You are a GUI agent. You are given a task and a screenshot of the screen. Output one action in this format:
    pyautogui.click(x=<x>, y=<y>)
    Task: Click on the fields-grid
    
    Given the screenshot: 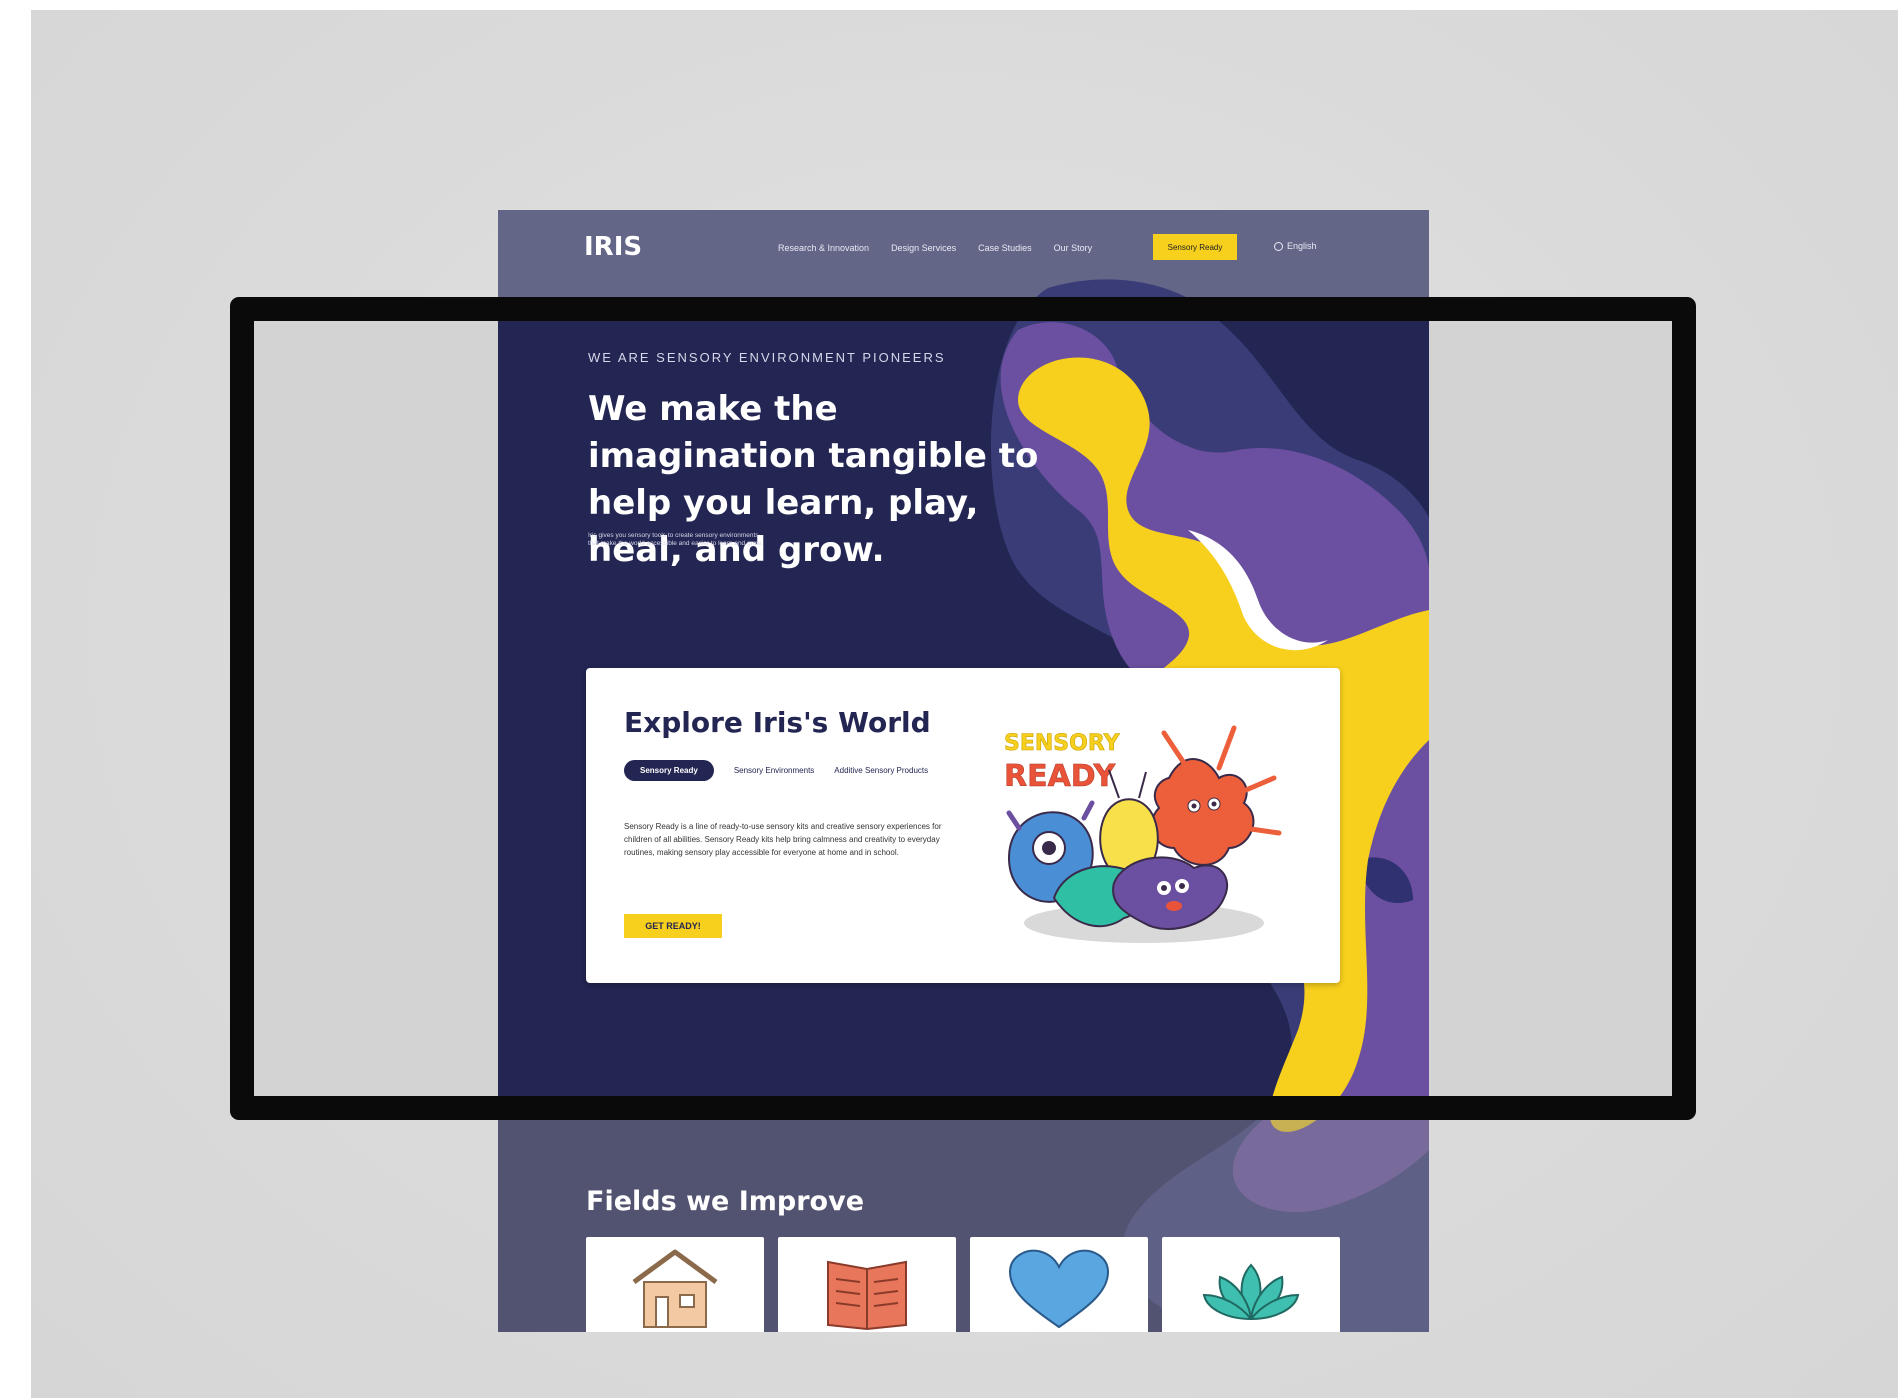 What is the action you would take?
    pyautogui.click(x=963, y=1284)
    